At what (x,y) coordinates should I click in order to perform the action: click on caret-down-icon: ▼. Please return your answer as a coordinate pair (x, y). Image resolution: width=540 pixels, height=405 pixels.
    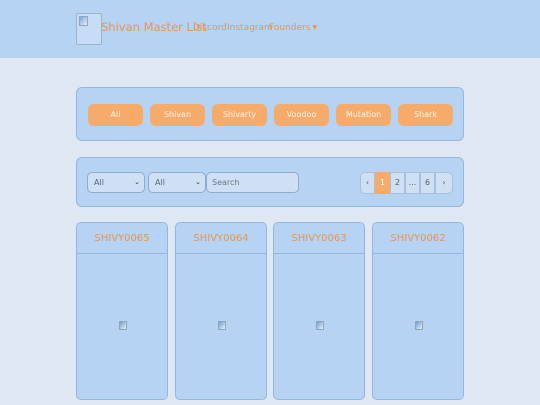
    Looking at the image, I should click on (315, 27).